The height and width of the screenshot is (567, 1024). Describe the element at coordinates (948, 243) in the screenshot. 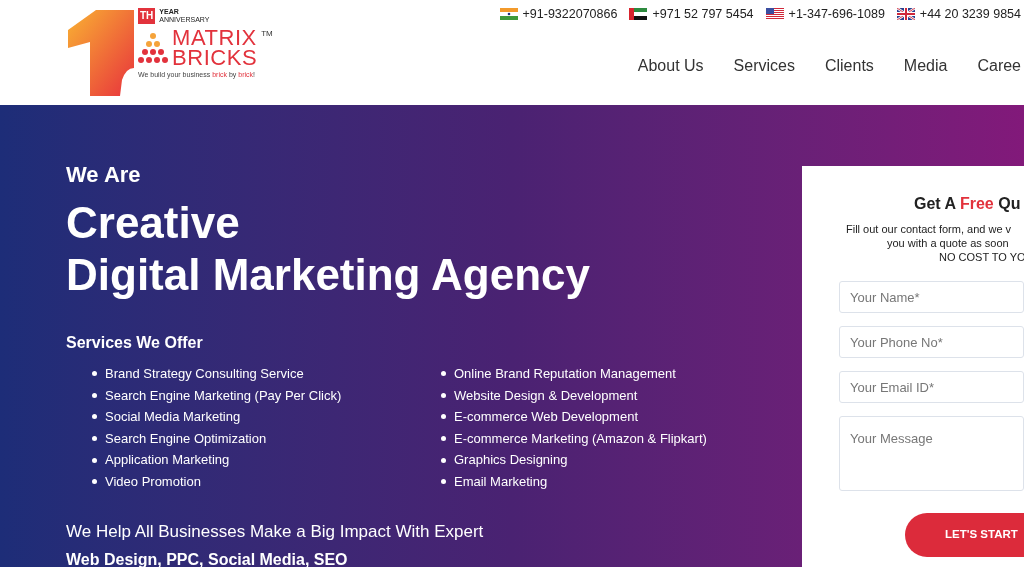

I see `form-description: you with a quote as soon` at that location.